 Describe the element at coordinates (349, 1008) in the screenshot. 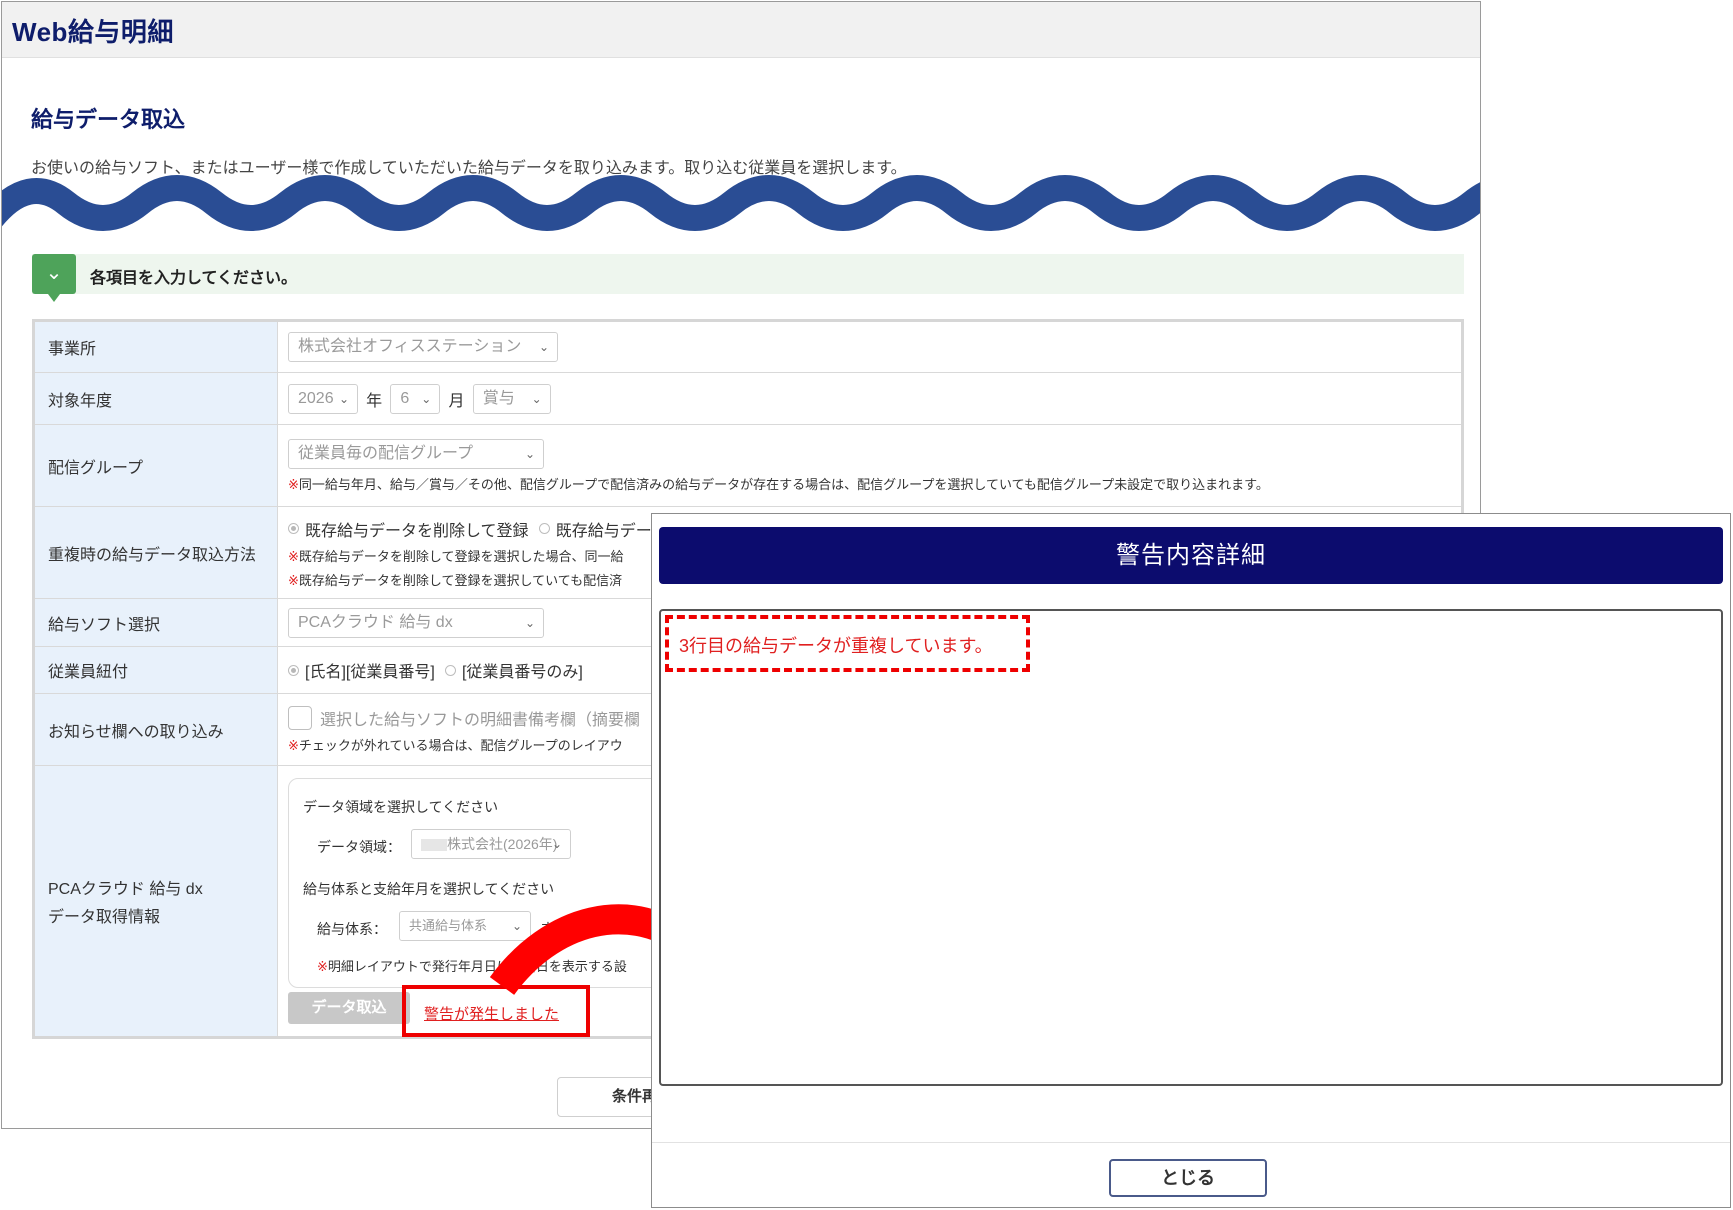

I see `data-import-button: データ取込` at that location.